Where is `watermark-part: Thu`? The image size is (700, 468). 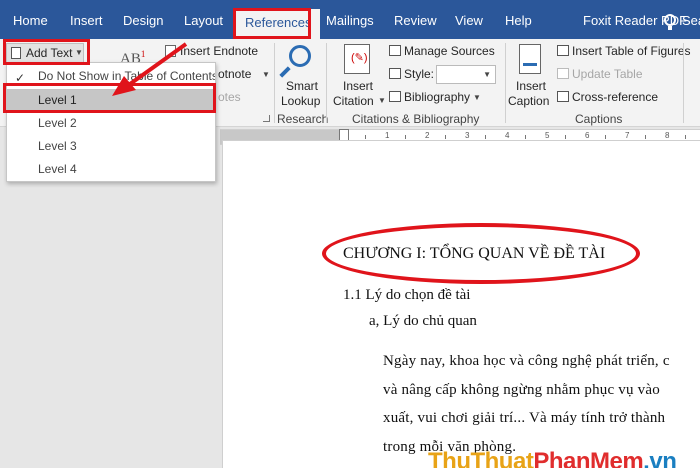 watermark-part: Thu is located at coordinates (449, 458).